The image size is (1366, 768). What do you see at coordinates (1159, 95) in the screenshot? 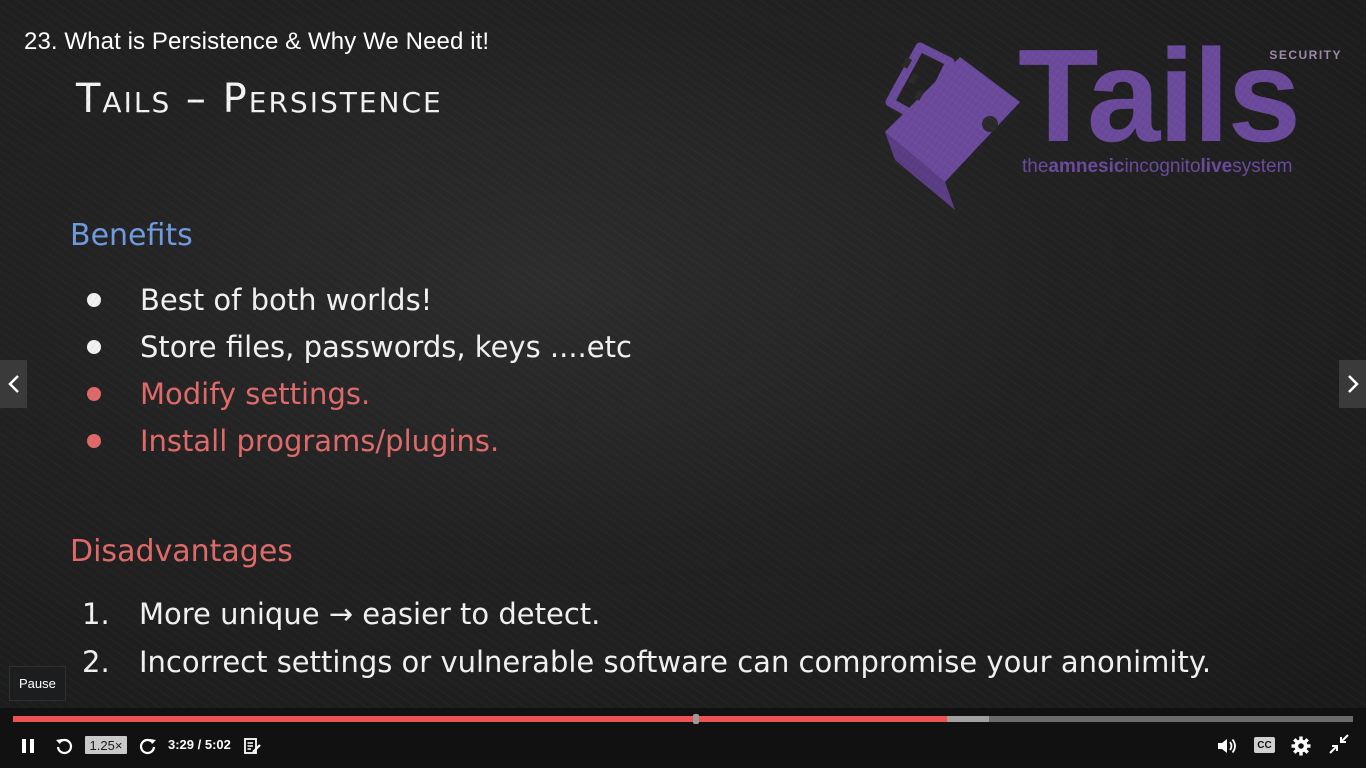
I see `logo-word: Tails` at bounding box center [1159, 95].